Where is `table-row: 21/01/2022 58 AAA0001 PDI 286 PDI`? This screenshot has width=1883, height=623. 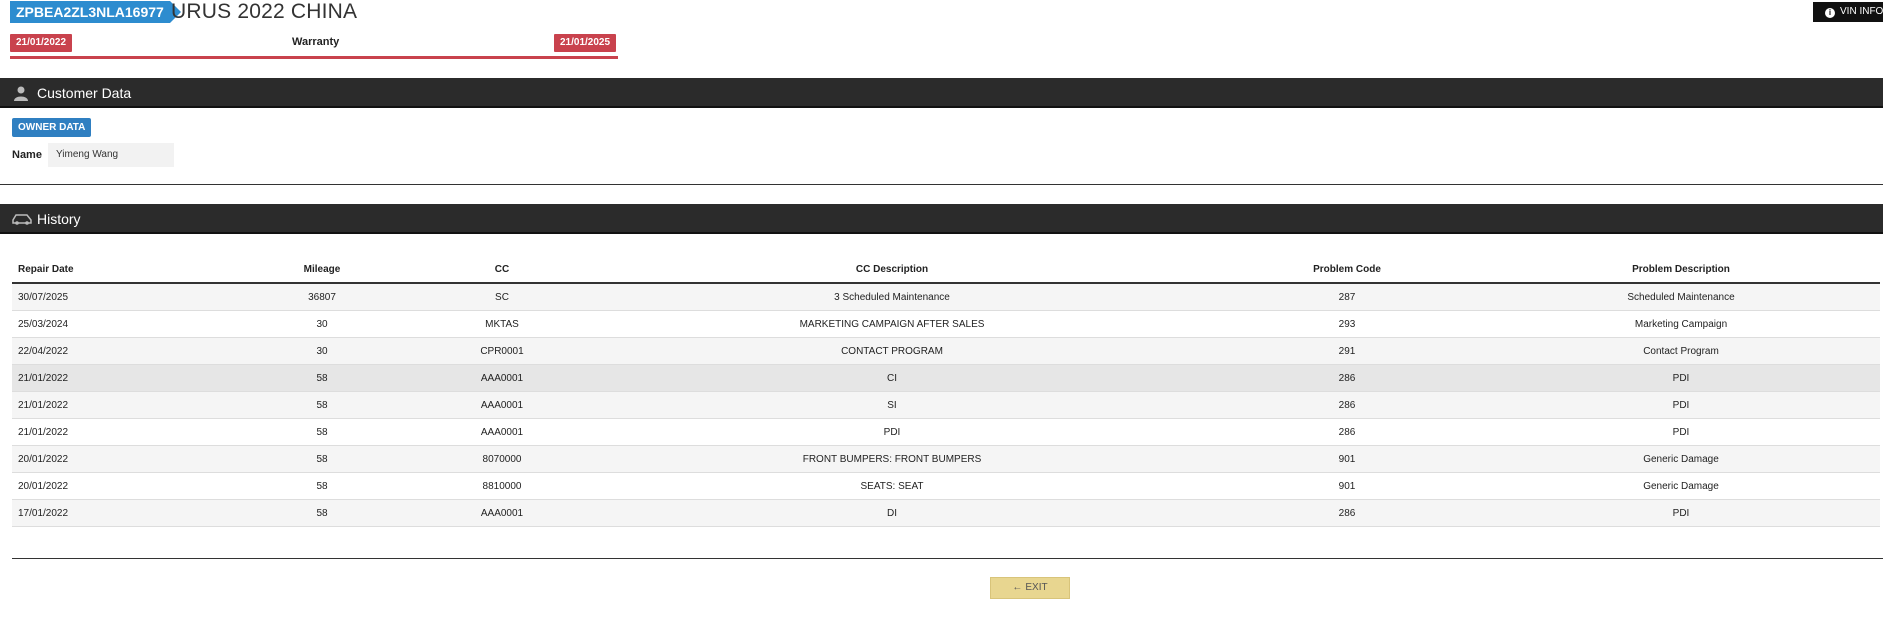 table-row: 21/01/2022 58 AAA0001 PDI 286 PDI is located at coordinates (946, 432).